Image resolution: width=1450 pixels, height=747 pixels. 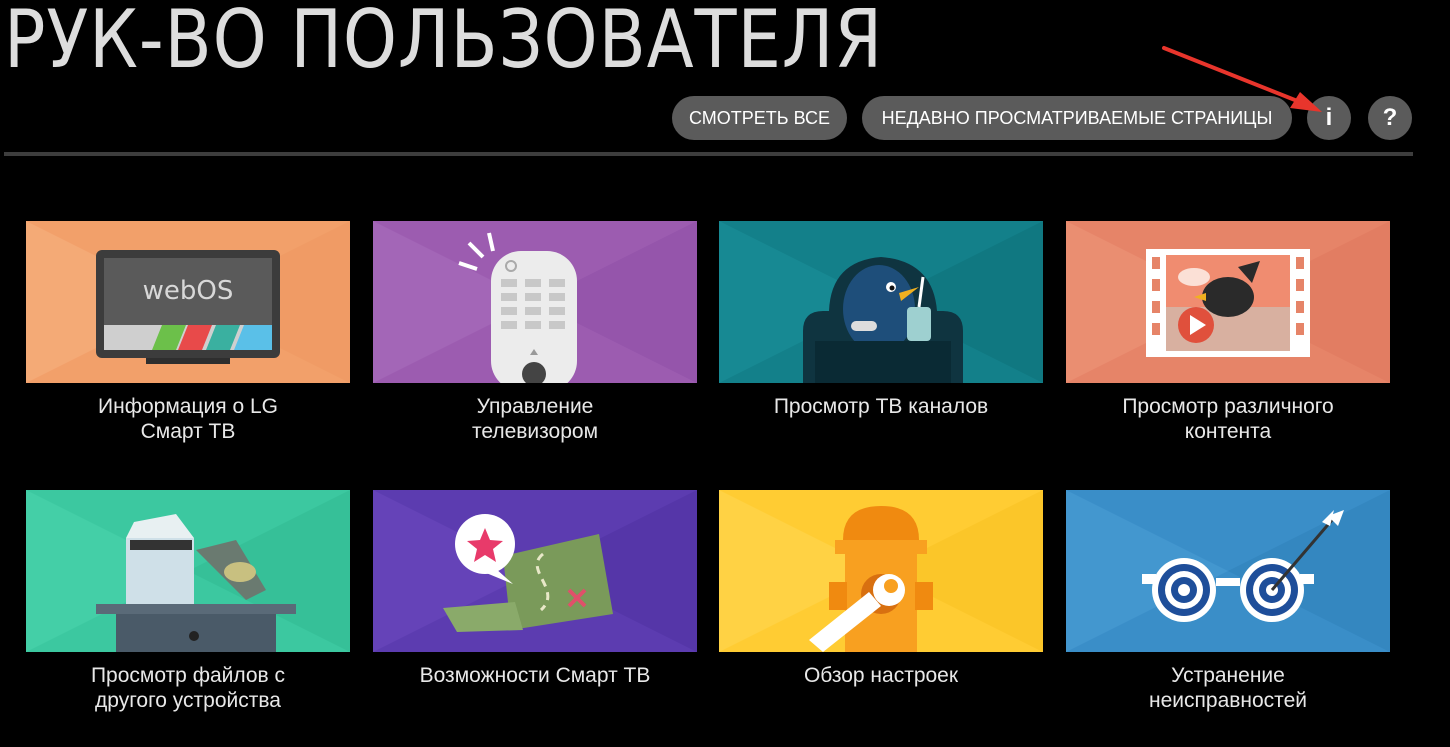 What do you see at coordinates (1228, 675) in the screenshot?
I see `tile-caption-line: Устранение` at bounding box center [1228, 675].